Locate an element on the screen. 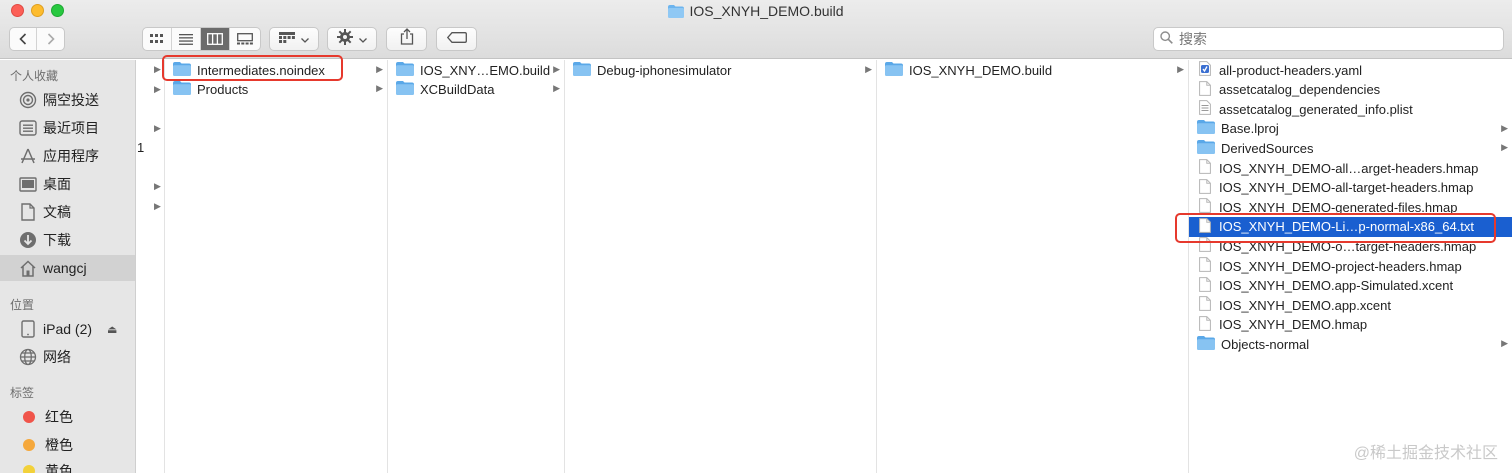 This screenshot has width=1512, height=473. chevron-down-icon is located at coordinates (363, 39).